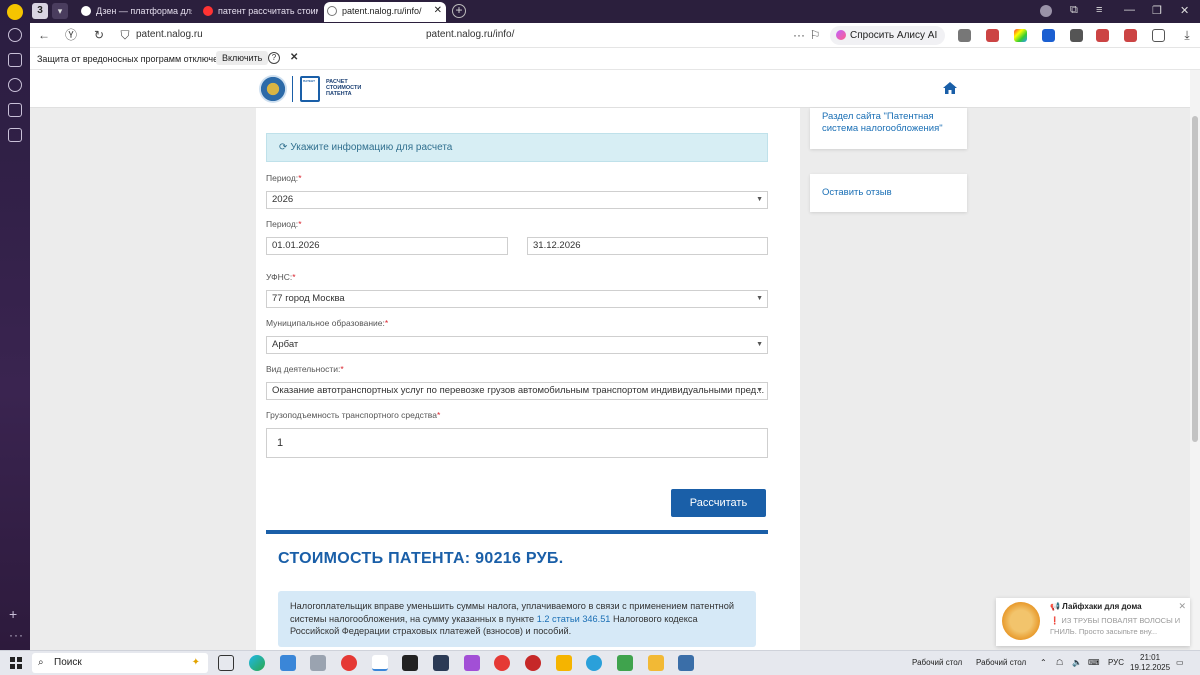  I want to click on network-icon: ☖, so click(1059, 662).